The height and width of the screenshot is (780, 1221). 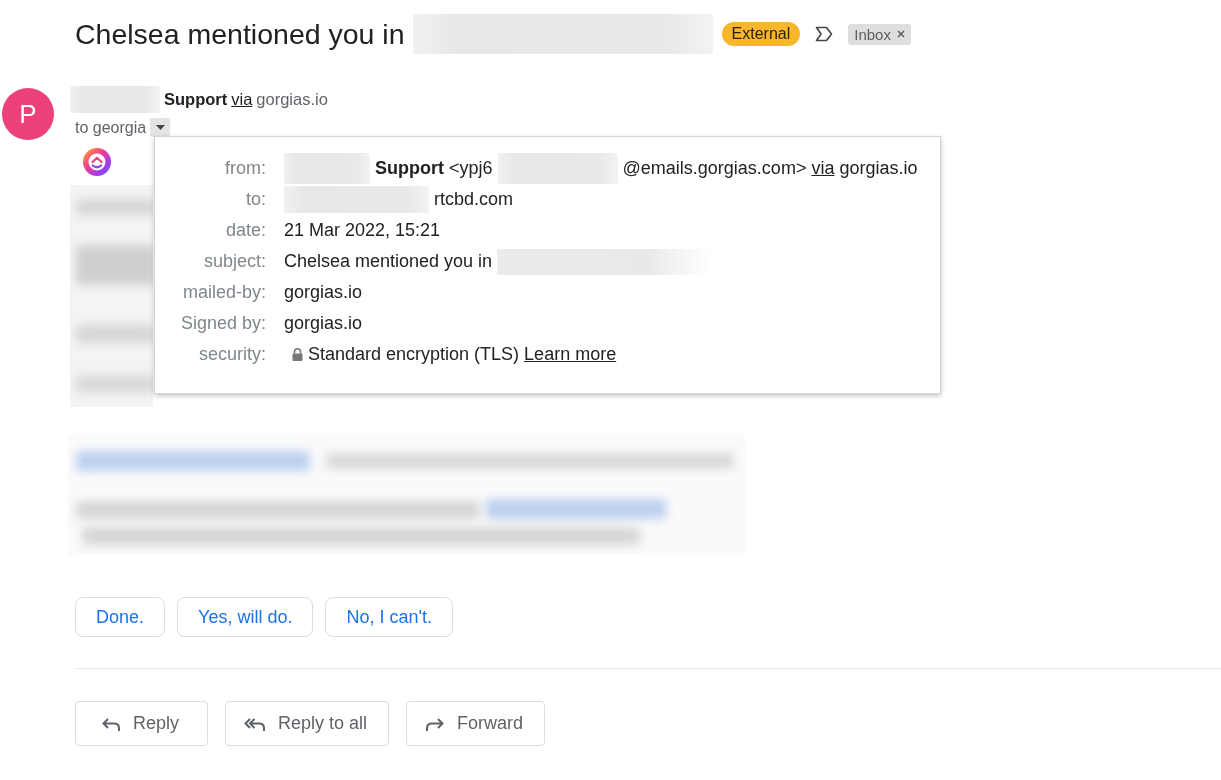 What do you see at coordinates (256, 199) in the screenshot?
I see `detail-label: to:` at bounding box center [256, 199].